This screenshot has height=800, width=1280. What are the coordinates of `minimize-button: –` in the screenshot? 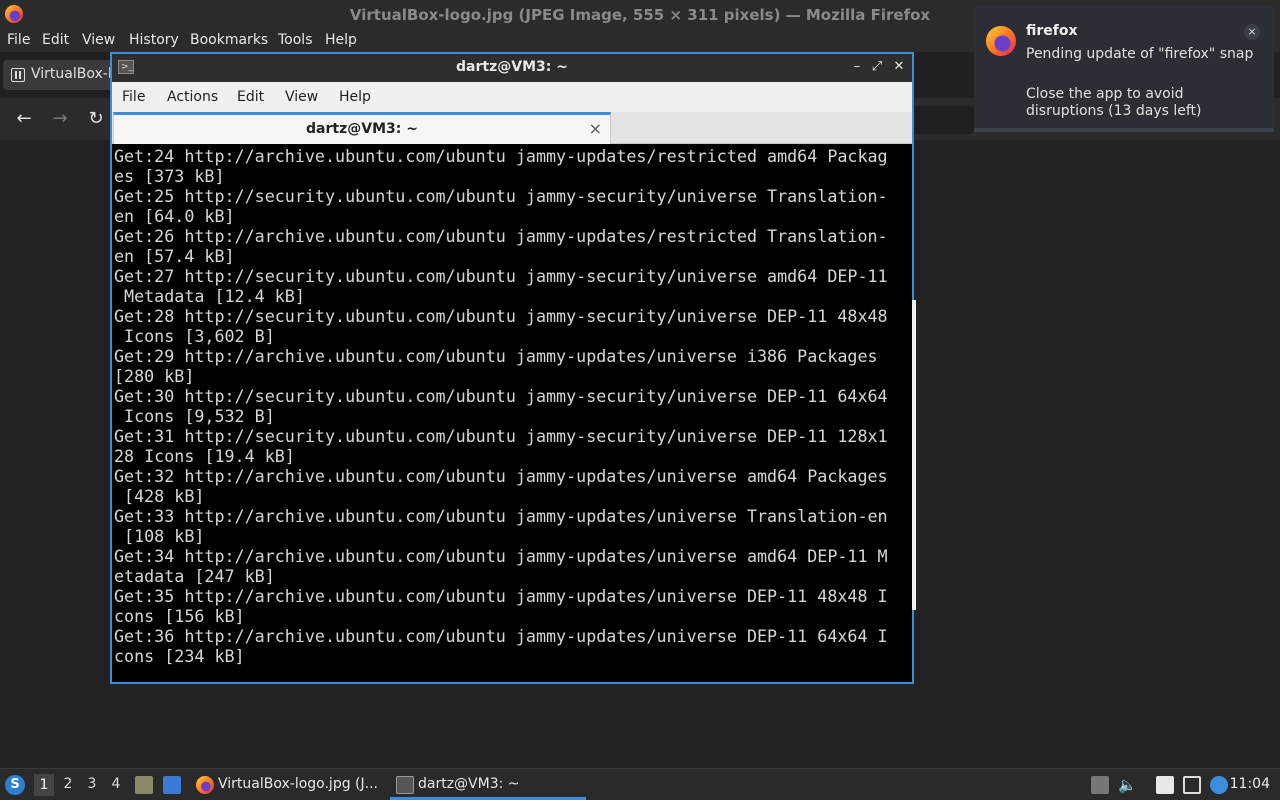 It's located at (857, 67).